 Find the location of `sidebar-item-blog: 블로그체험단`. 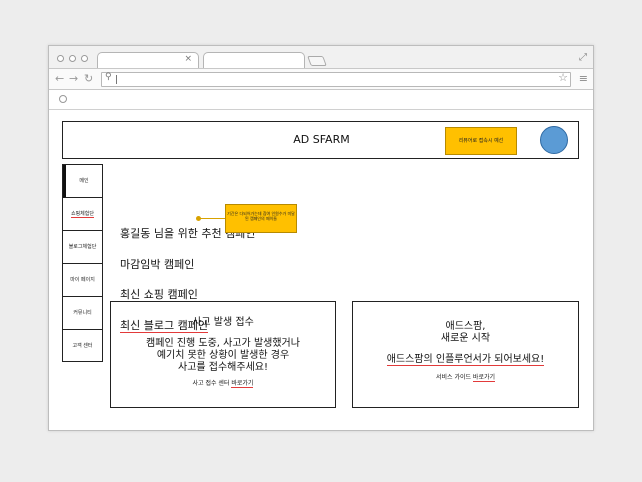

sidebar-item-blog: 블로그체험단 is located at coordinates (82, 247).